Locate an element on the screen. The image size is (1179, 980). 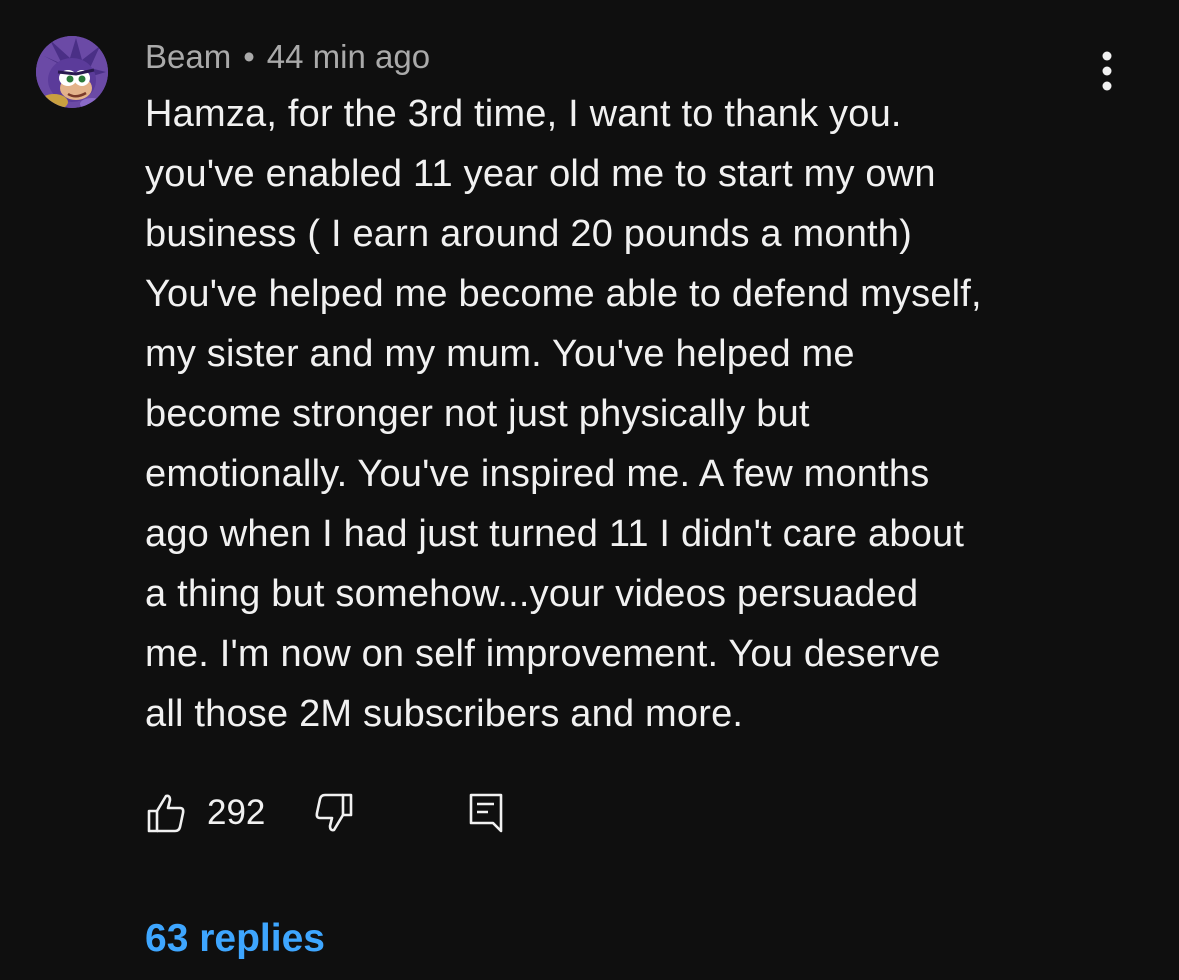
view-replies-link: 63 replies is located at coordinates (235, 939).